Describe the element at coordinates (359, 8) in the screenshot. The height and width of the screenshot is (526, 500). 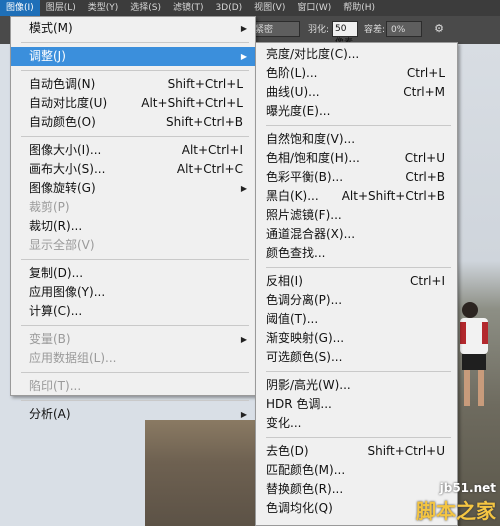
I see `menubar-item-8: 帮助(H)` at that location.